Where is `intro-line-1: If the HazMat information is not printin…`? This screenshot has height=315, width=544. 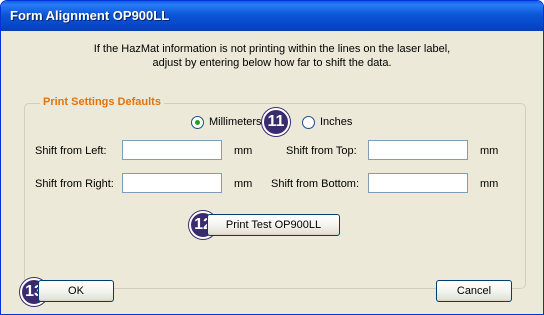
intro-line-1: If the HazMat information is not printin… is located at coordinates (272, 49).